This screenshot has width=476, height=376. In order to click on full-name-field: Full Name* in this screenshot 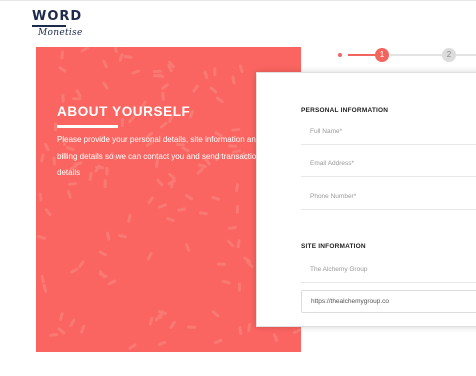, I will do `click(388, 133)`.